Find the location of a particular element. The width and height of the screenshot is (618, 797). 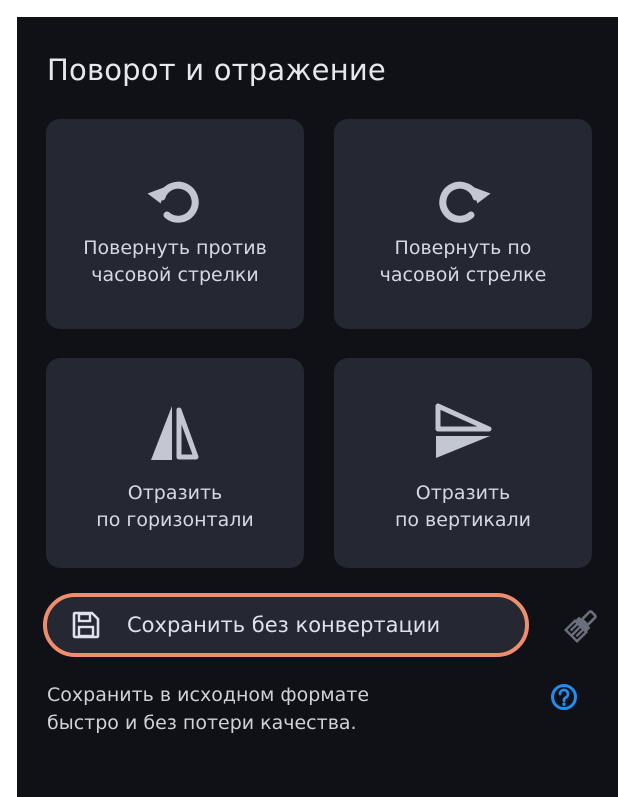

floppy-disk-icon is located at coordinates (86, 625).